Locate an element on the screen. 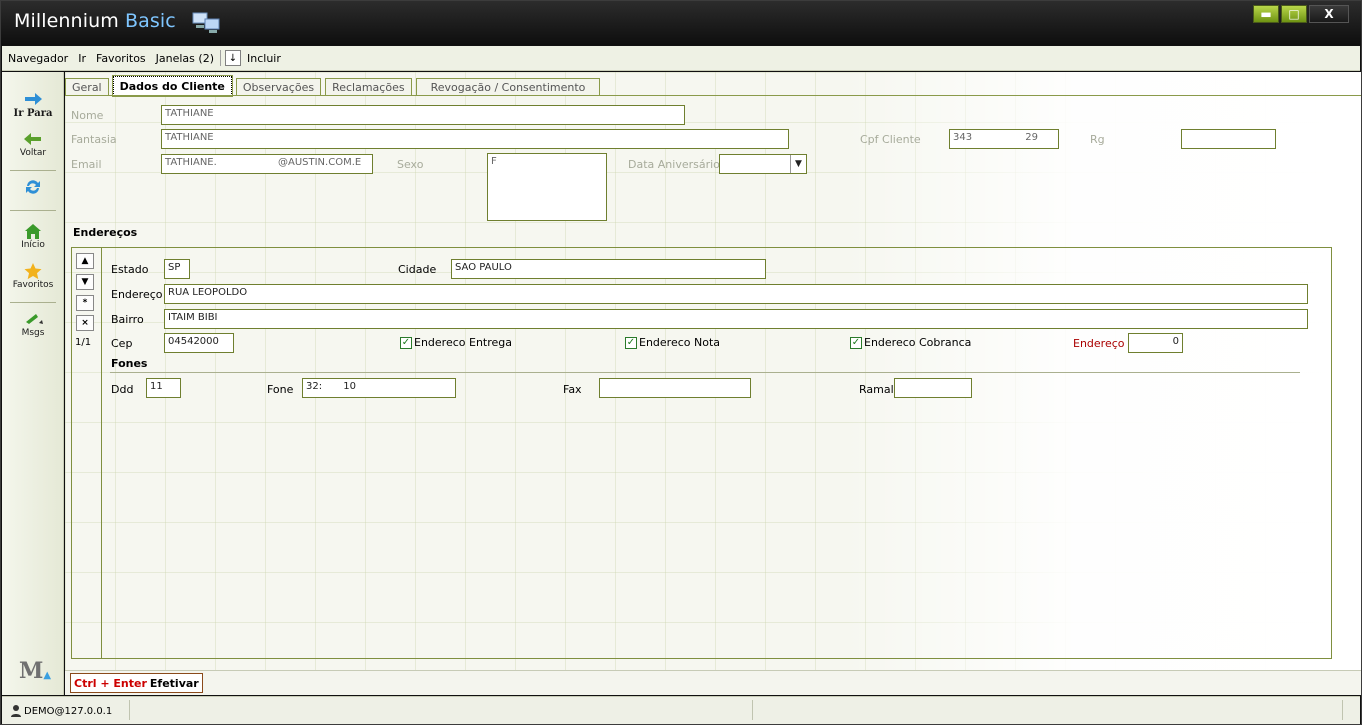 The image size is (1362, 725). tab-observacoes: Observações is located at coordinates (278, 87).